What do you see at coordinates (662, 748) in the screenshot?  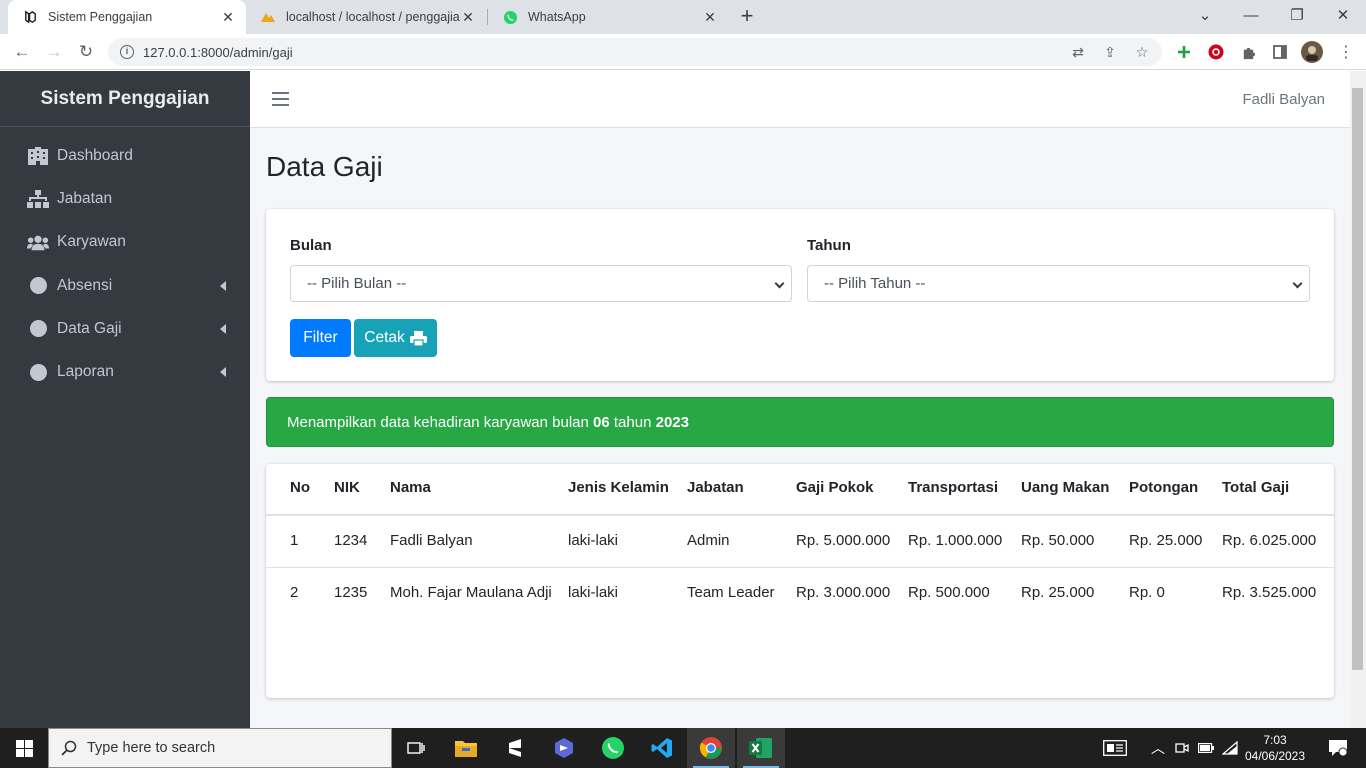 I see `vscode-icon` at bounding box center [662, 748].